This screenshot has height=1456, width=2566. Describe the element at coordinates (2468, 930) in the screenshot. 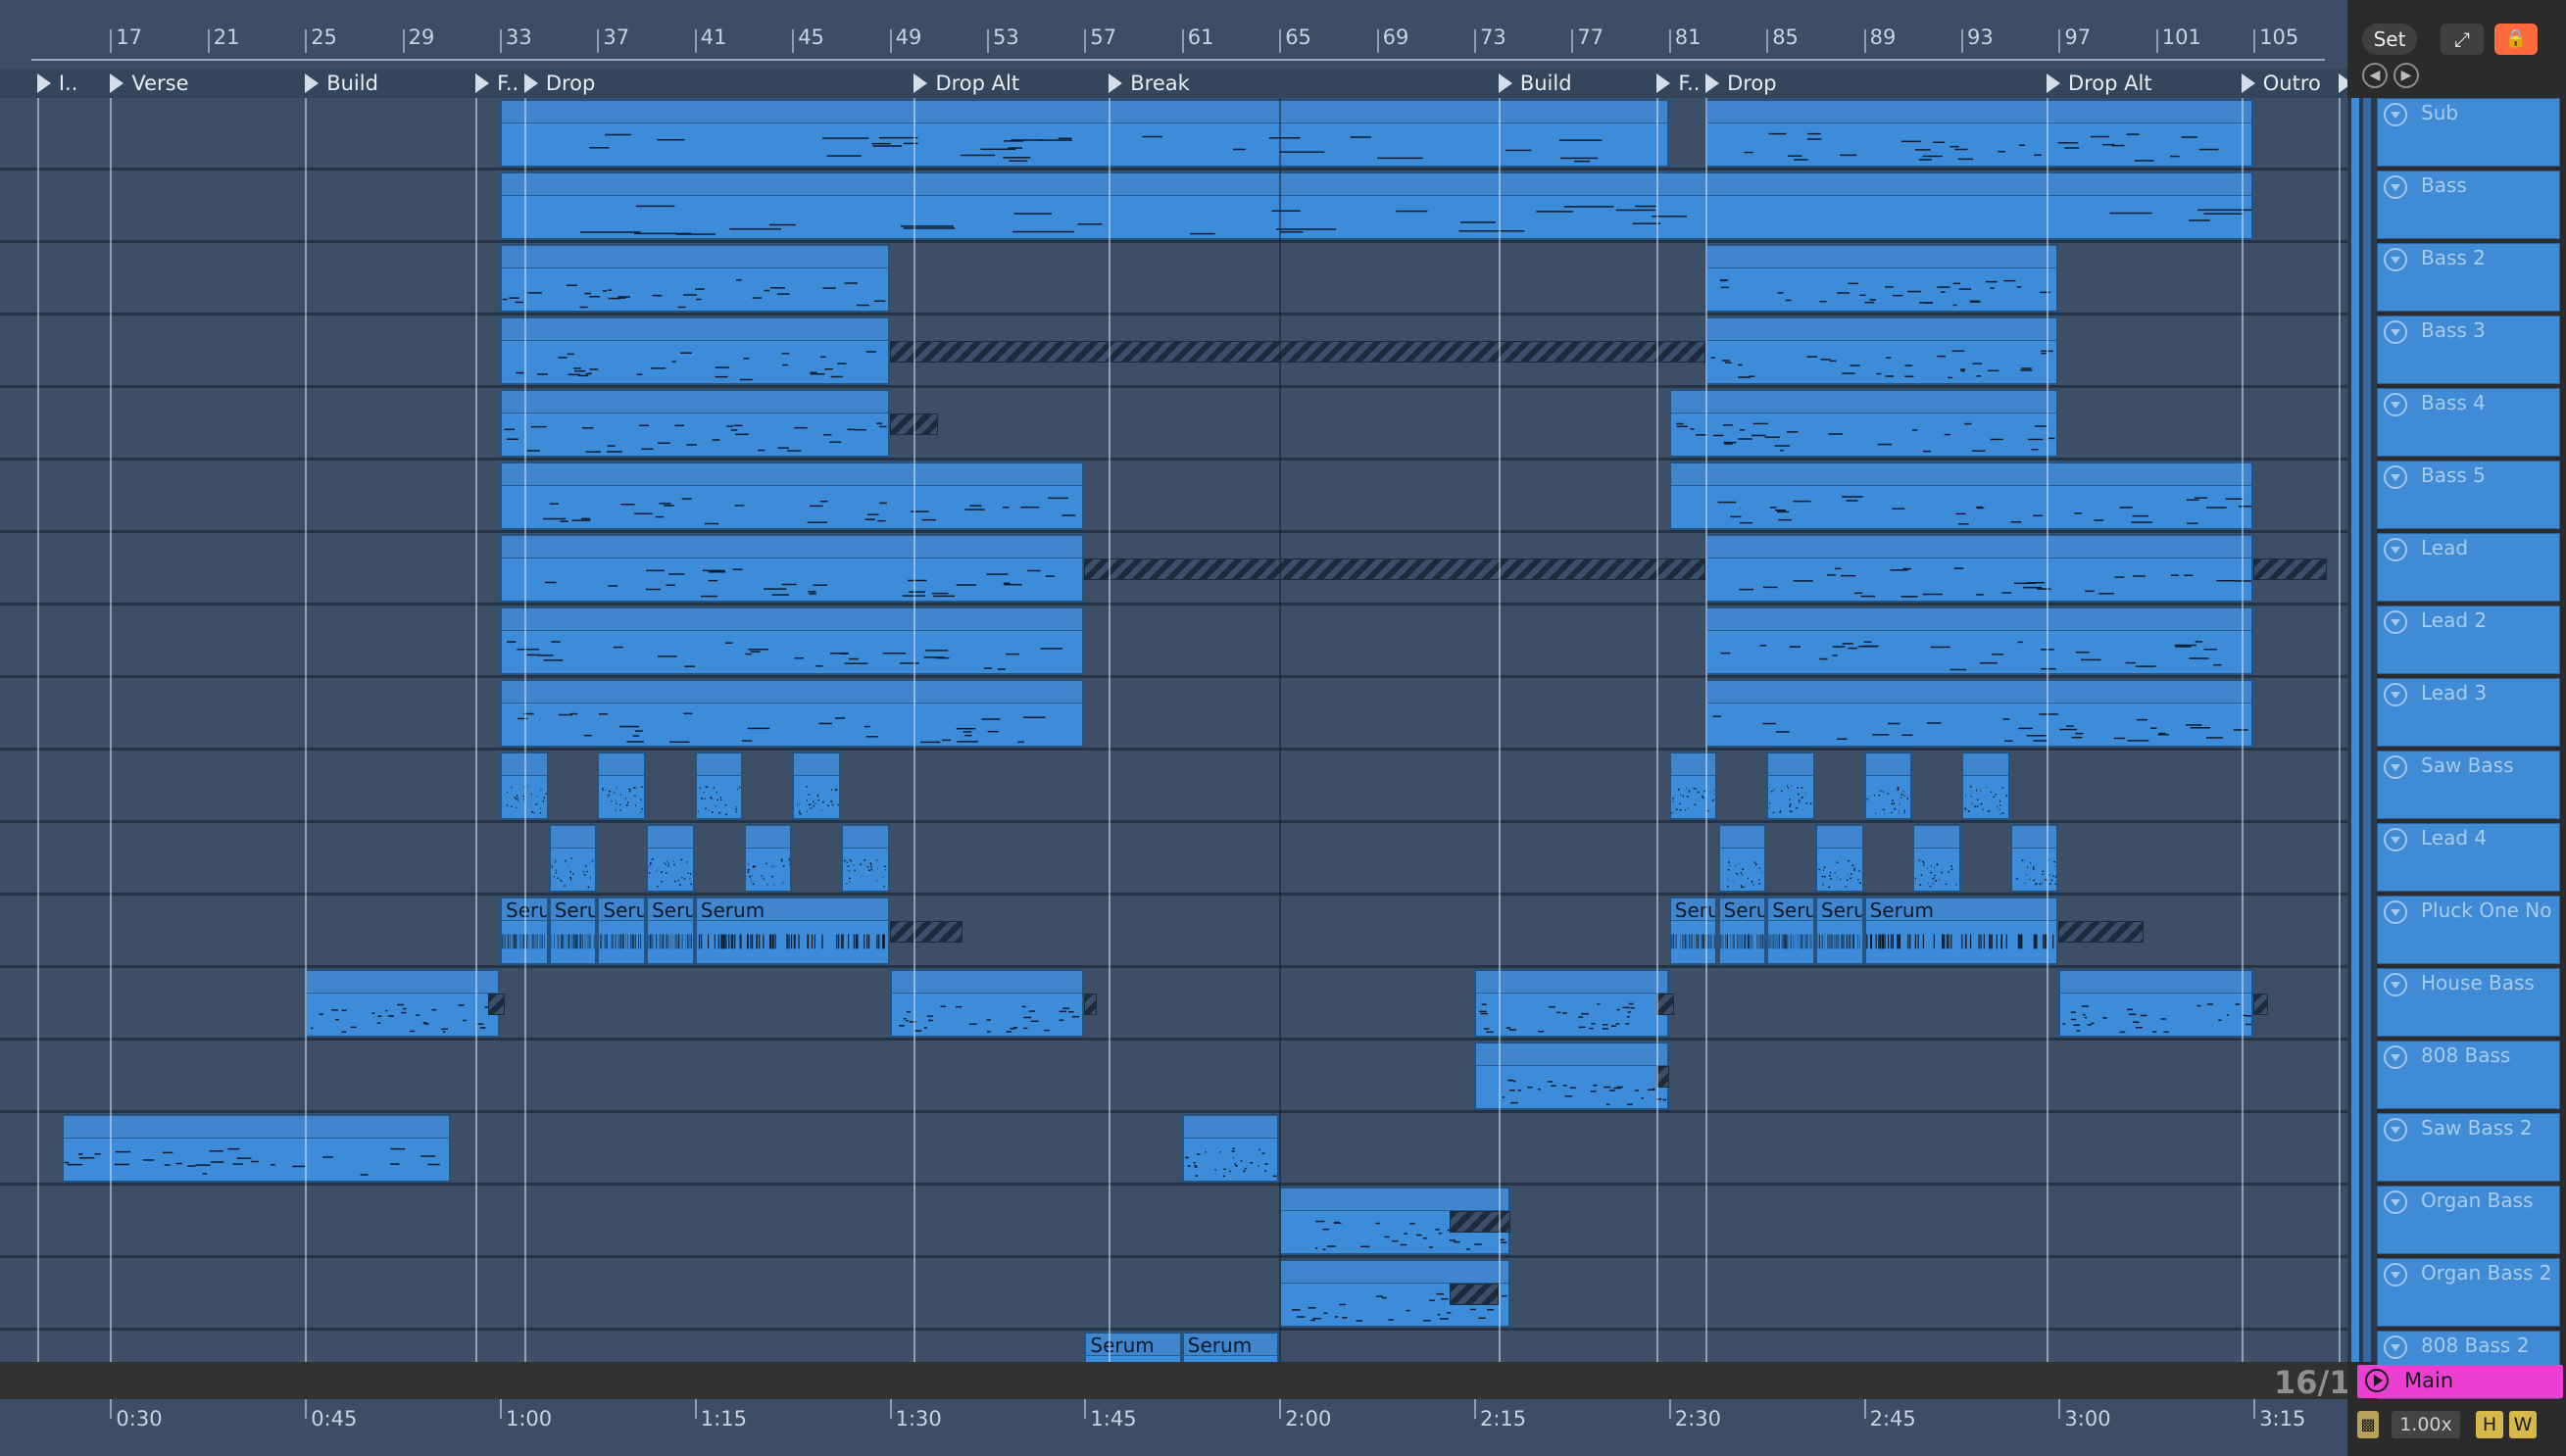

I see `track-header: Pluck One No` at that location.